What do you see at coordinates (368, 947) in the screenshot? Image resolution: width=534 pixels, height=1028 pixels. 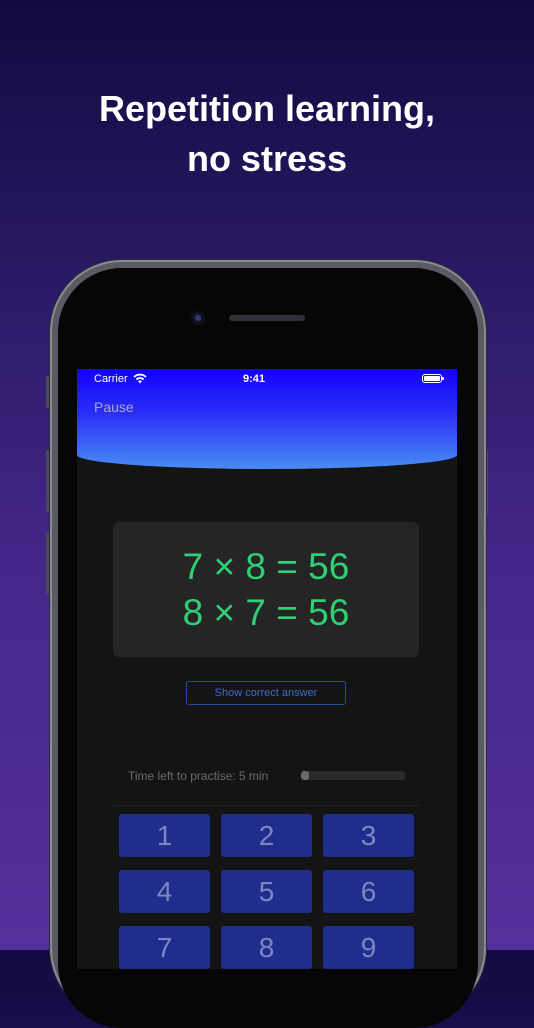 I see `keypad-key-9: 9` at bounding box center [368, 947].